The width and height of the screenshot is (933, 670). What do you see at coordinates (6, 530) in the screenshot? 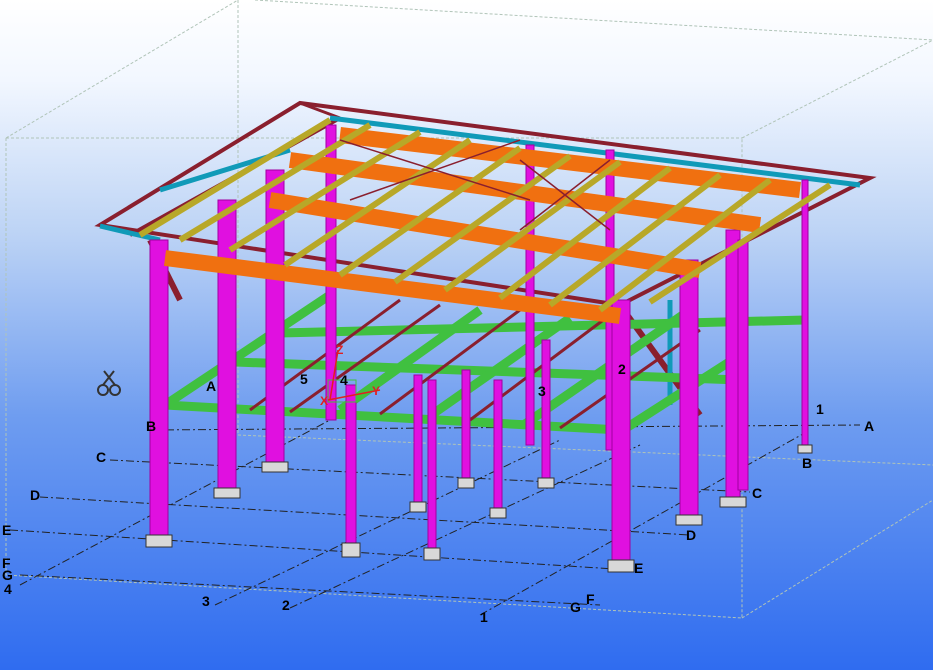
I see `grid-label-left-e: E` at bounding box center [6, 530].